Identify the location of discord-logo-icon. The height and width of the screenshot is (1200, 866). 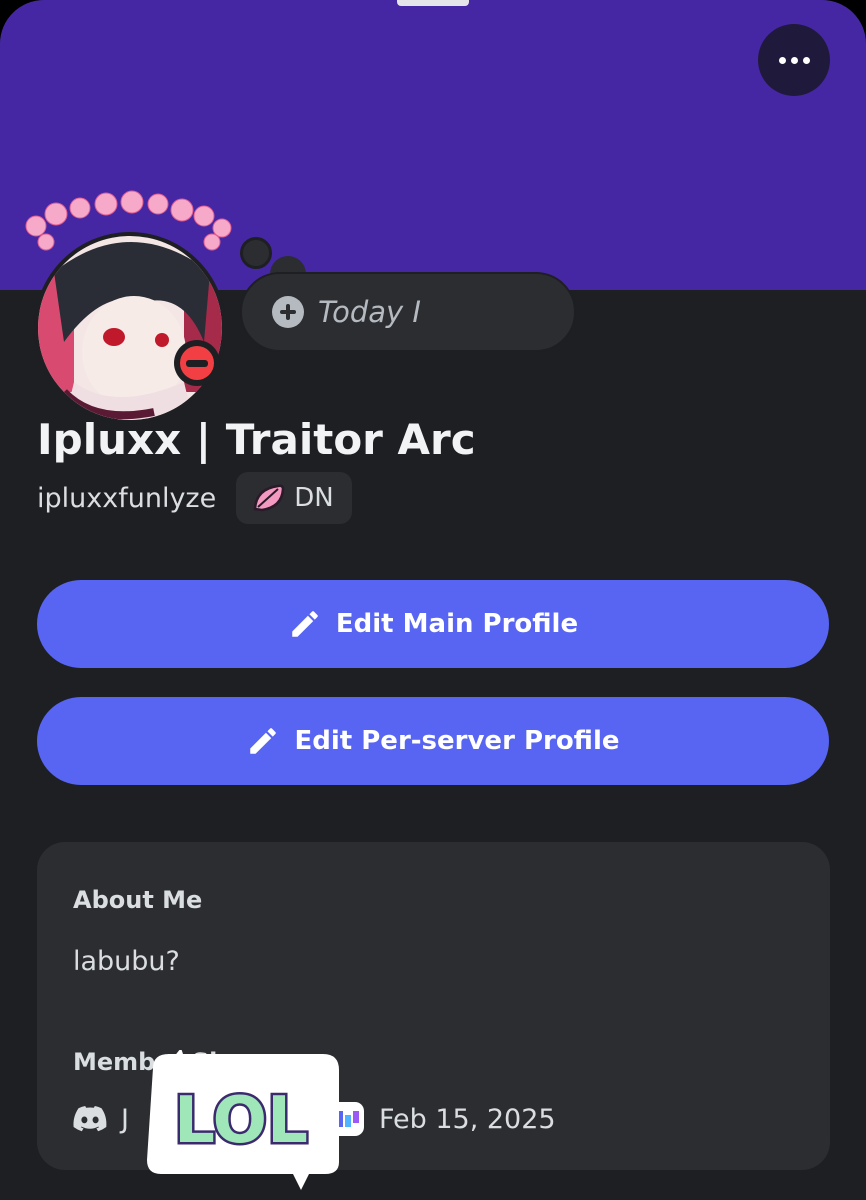
(90, 1119).